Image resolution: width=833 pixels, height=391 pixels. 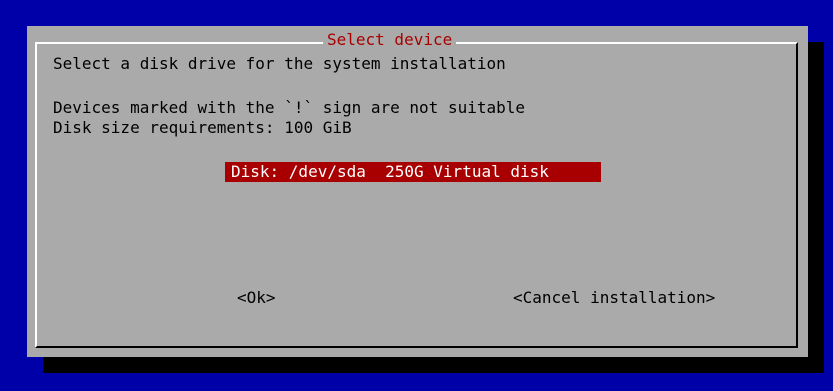 What do you see at coordinates (256, 298) in the screenshot?
I see `ok-button: <Ok>` at bounding box center [256, 298].